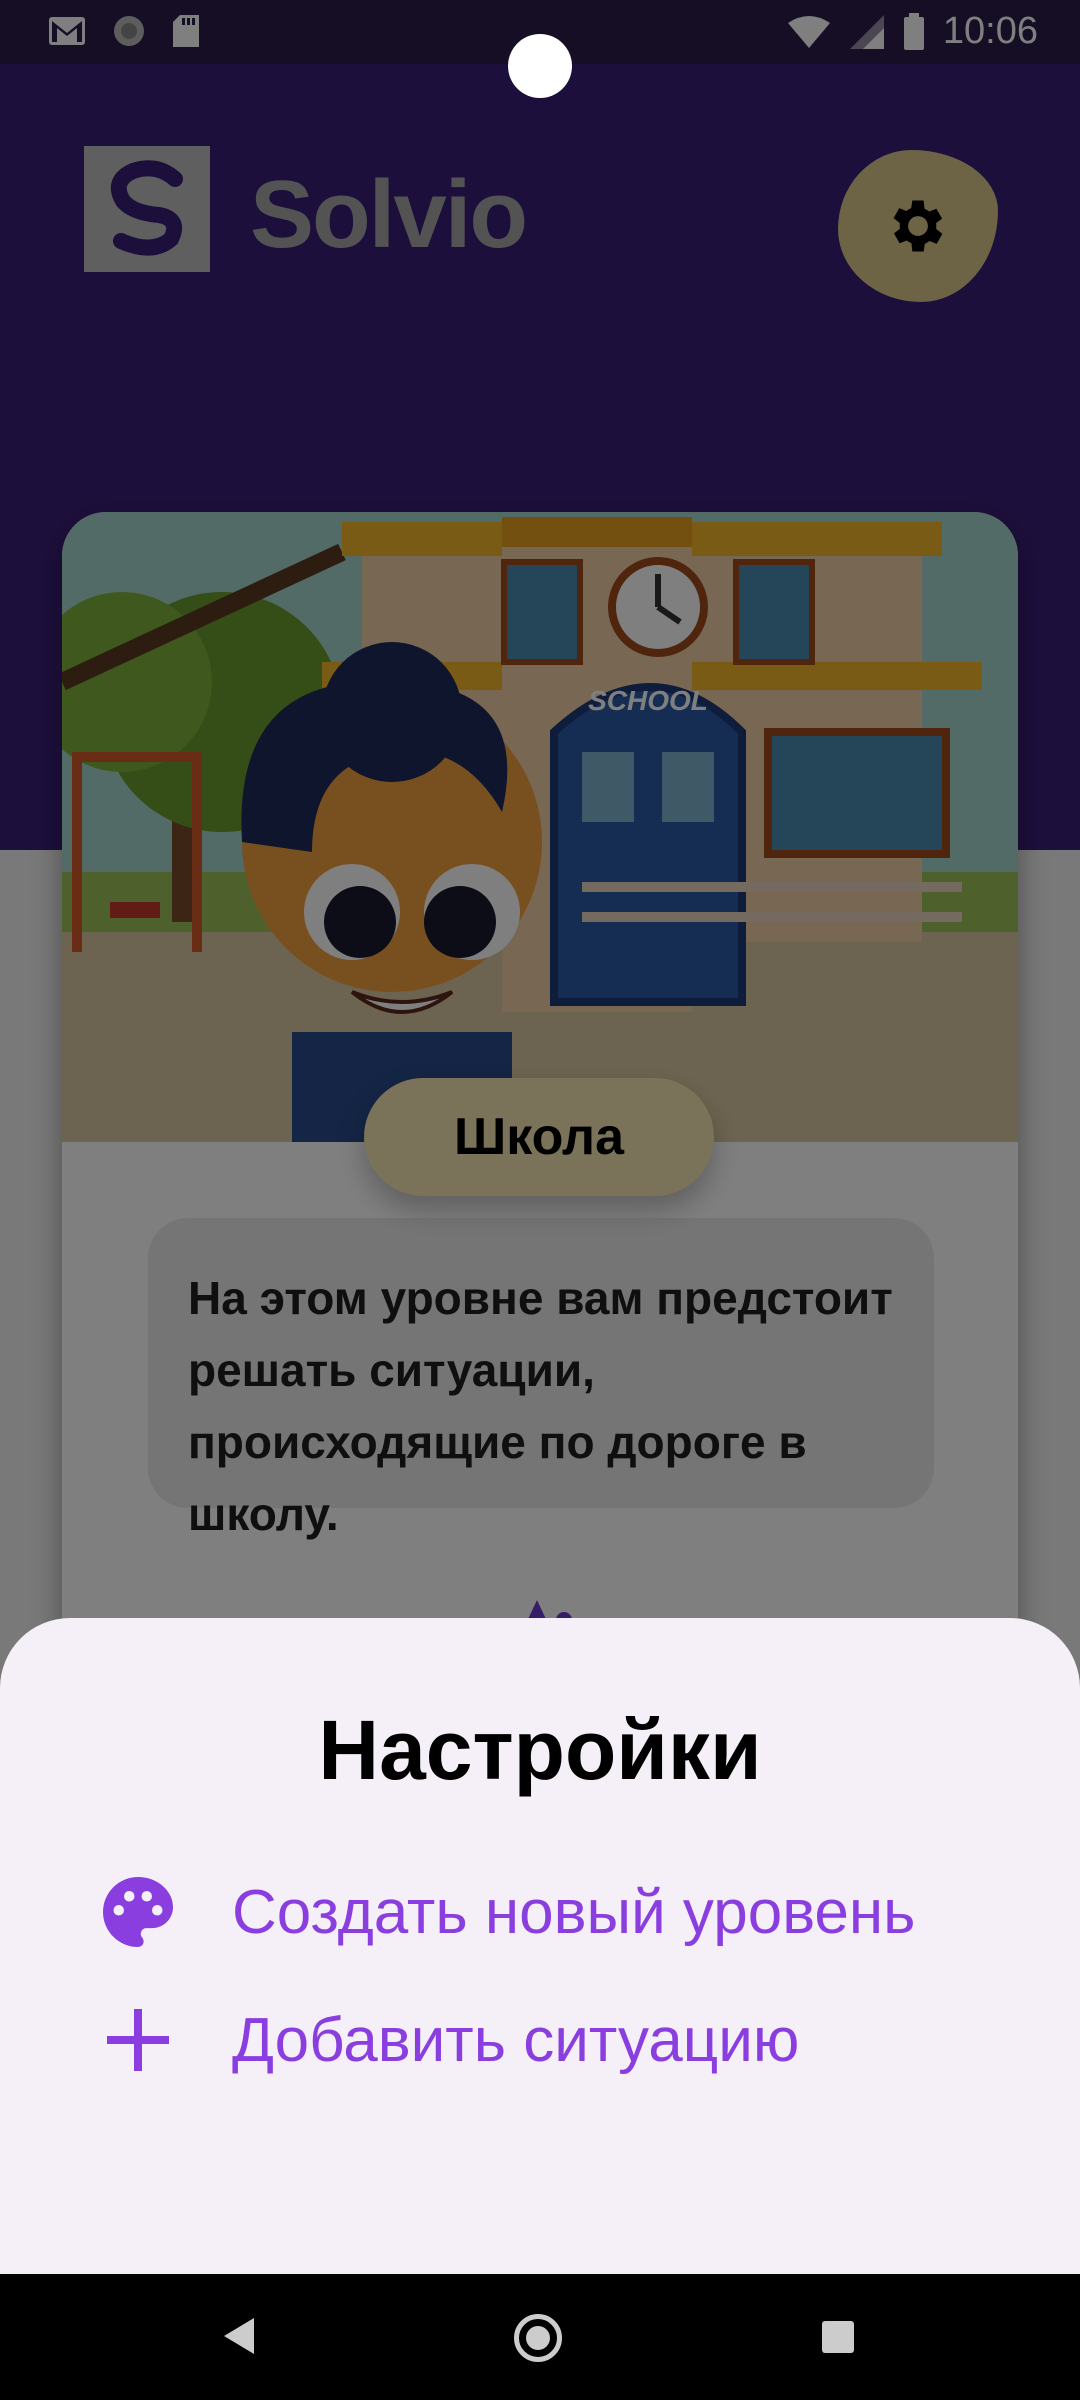 This screenshot has width=1080, height=2400. Describe the element at coordinates (239, 2336) in the screenshot. I see `back-icon` at that location.